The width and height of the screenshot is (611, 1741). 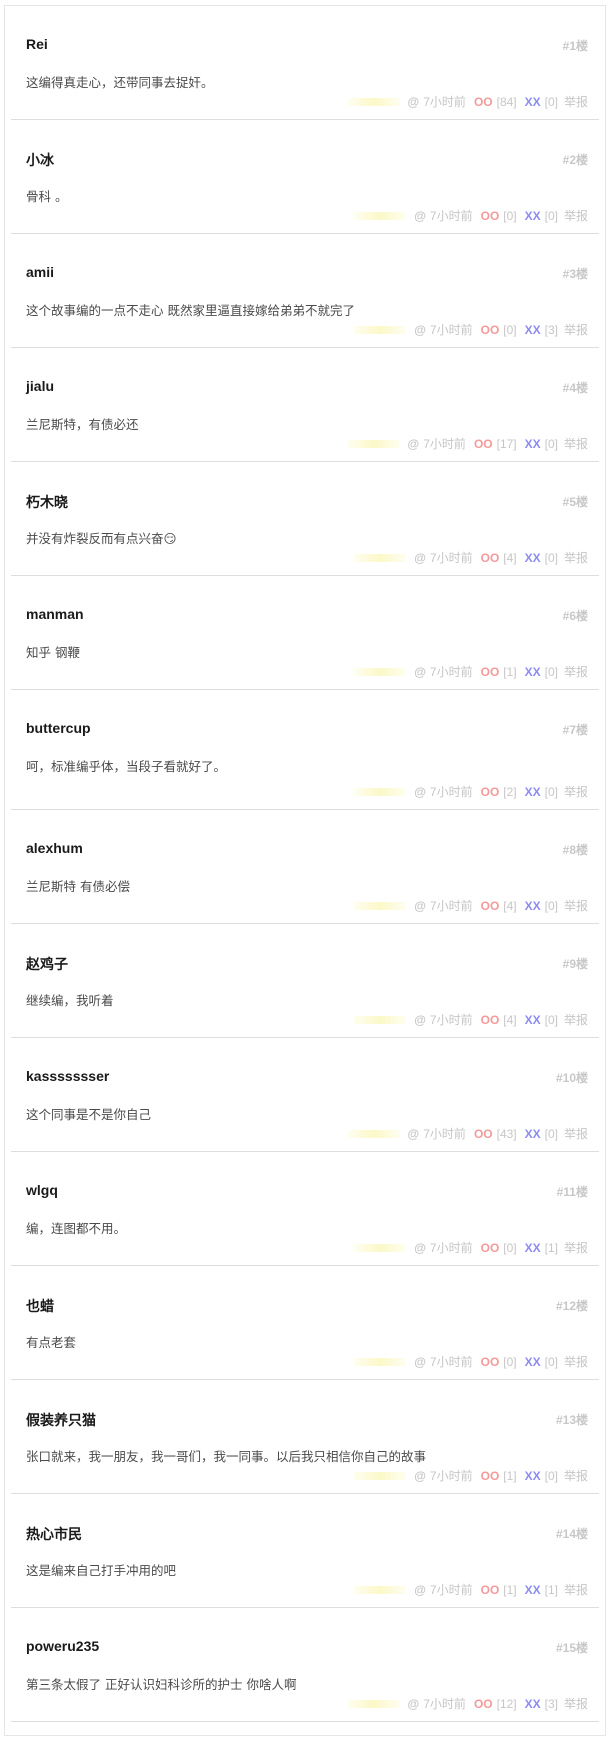 What do you see at coordinates (572, 1533) in the screenshot?
I see `floor-number: #14楼` at bounding box center [572, 1533].